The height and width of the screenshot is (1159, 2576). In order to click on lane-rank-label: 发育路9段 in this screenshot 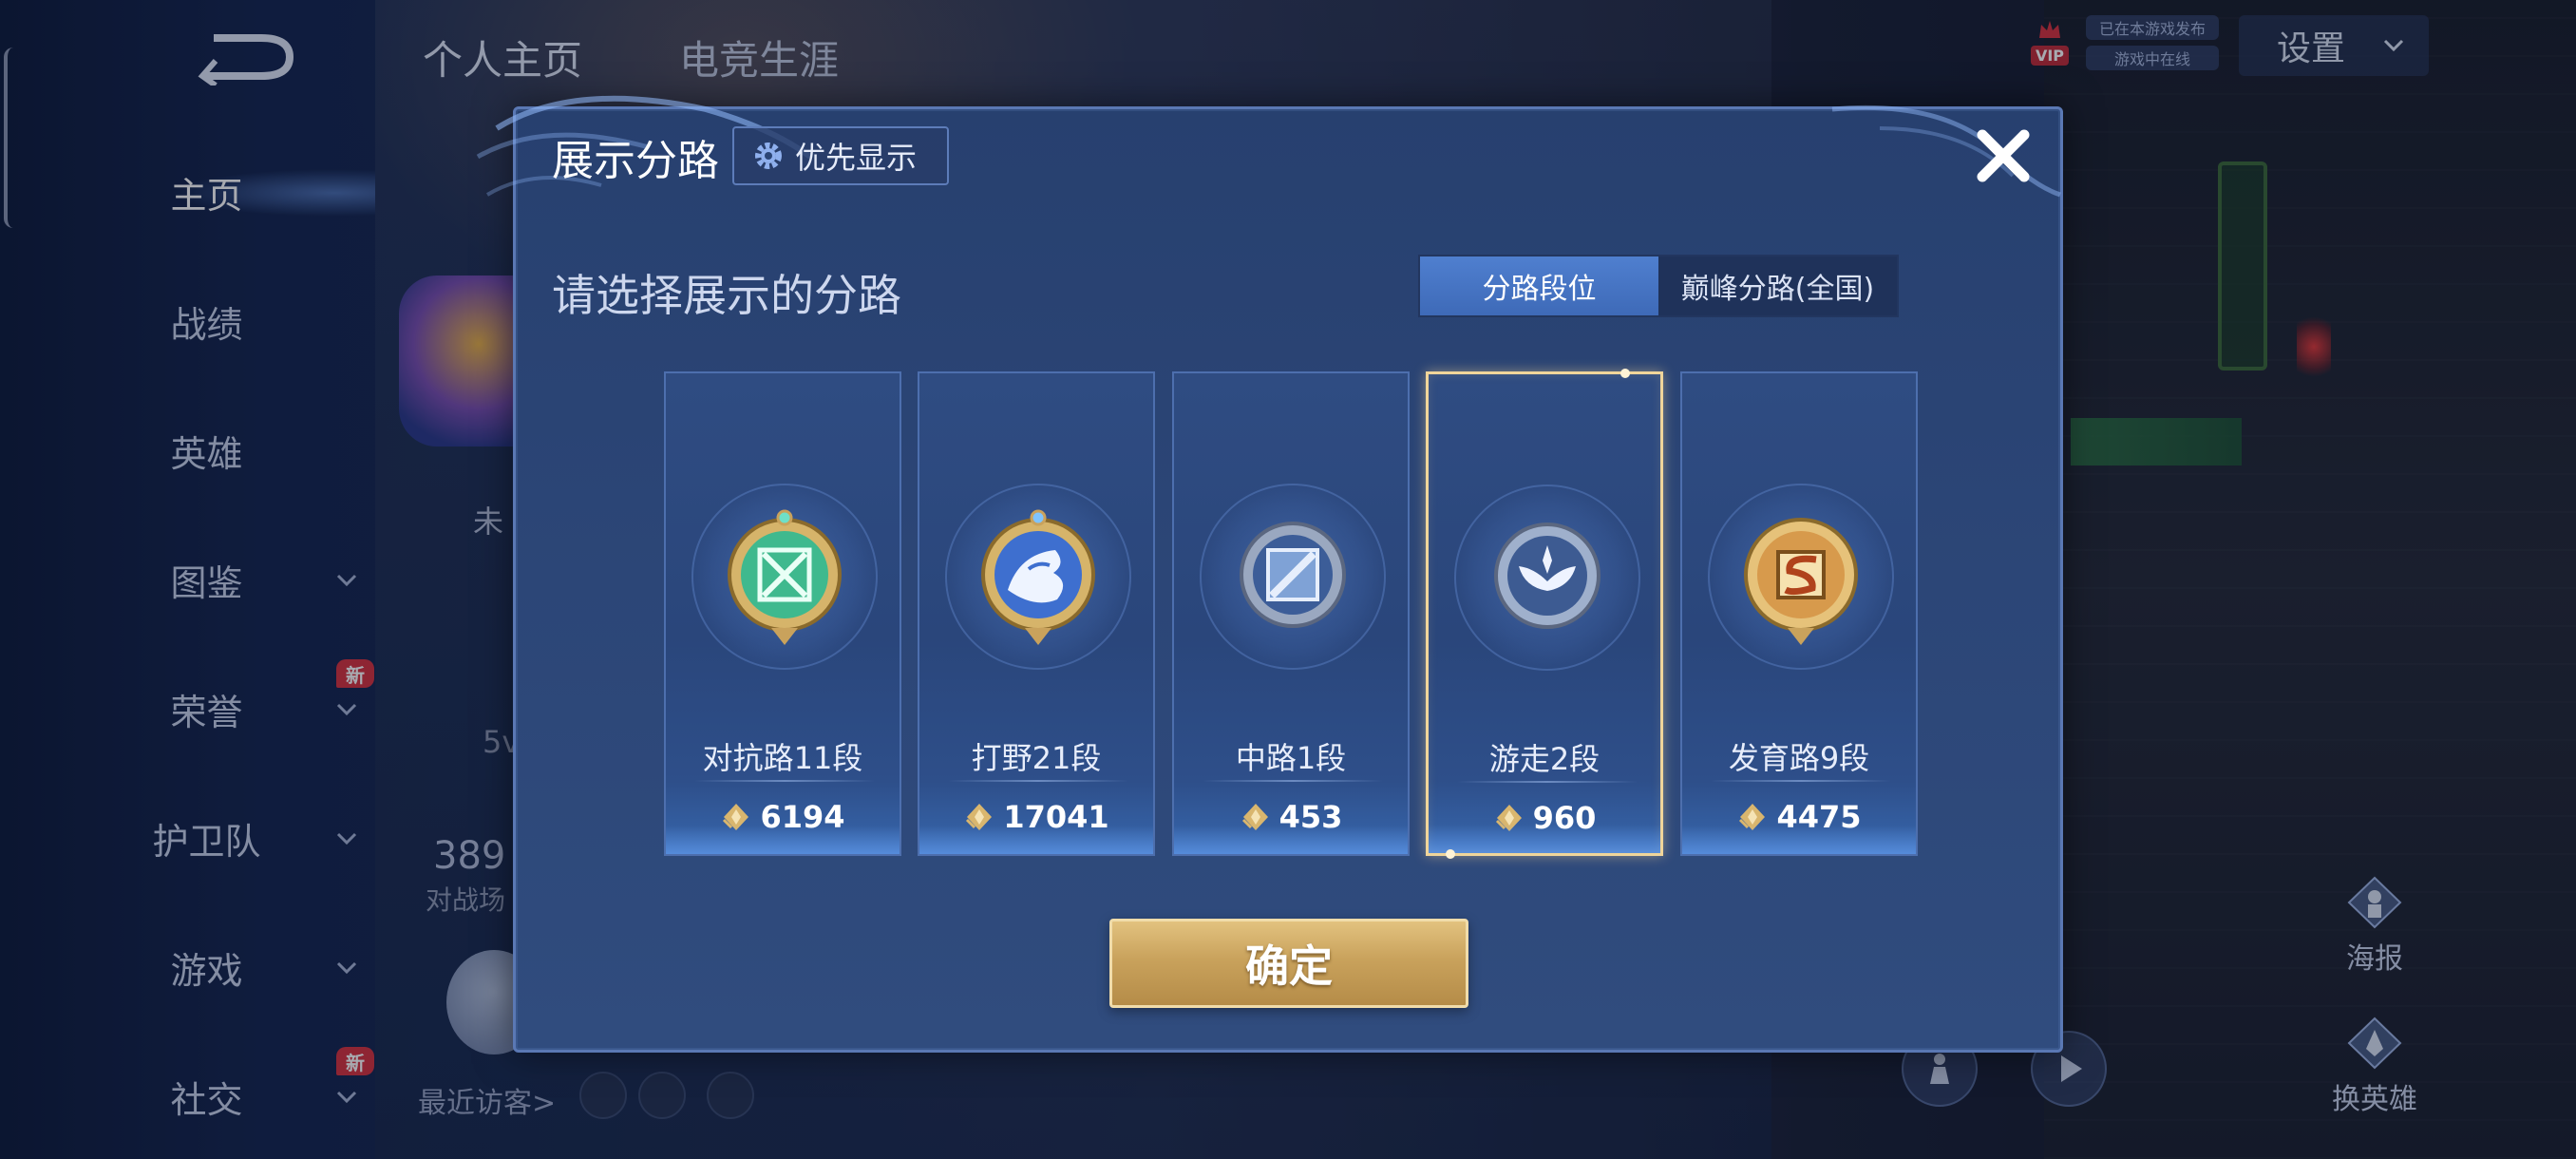, I will do `click(1799, 758)`.